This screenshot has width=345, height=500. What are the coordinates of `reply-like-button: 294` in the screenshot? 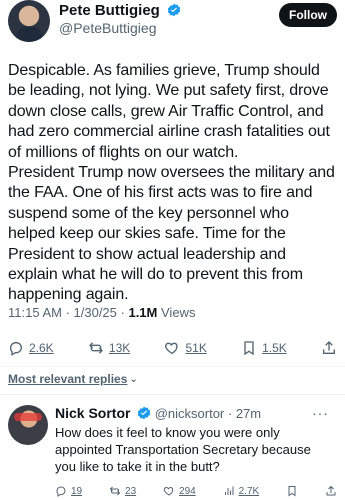 It's located at (179, 491).